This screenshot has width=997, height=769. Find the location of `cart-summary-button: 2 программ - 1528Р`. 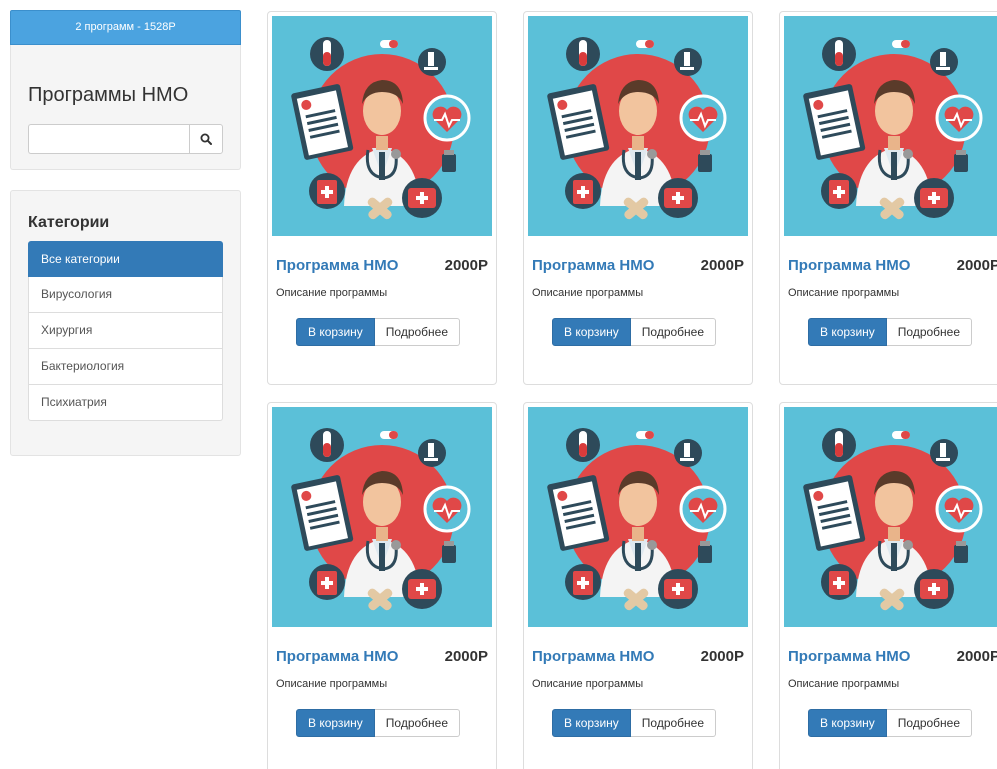

cart-summary-button: 2 программ - 1528Р is located at coordinates (125, 27).